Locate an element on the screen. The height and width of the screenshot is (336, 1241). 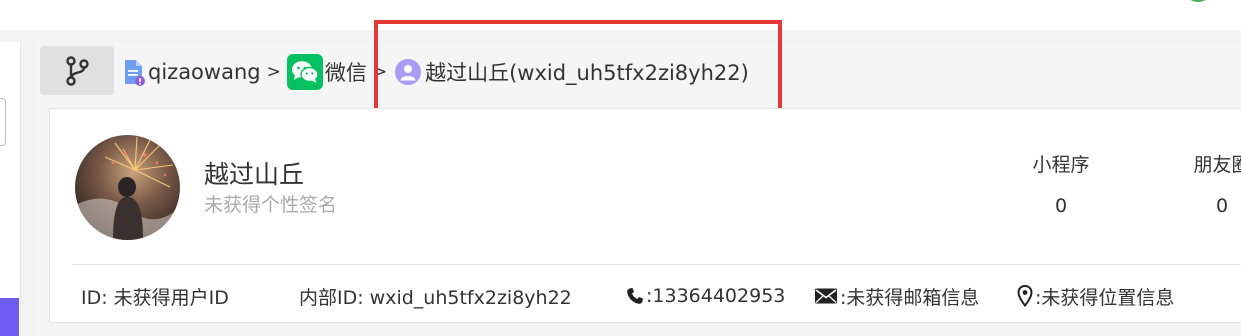
document-icon is located at coordinates (133, 72).